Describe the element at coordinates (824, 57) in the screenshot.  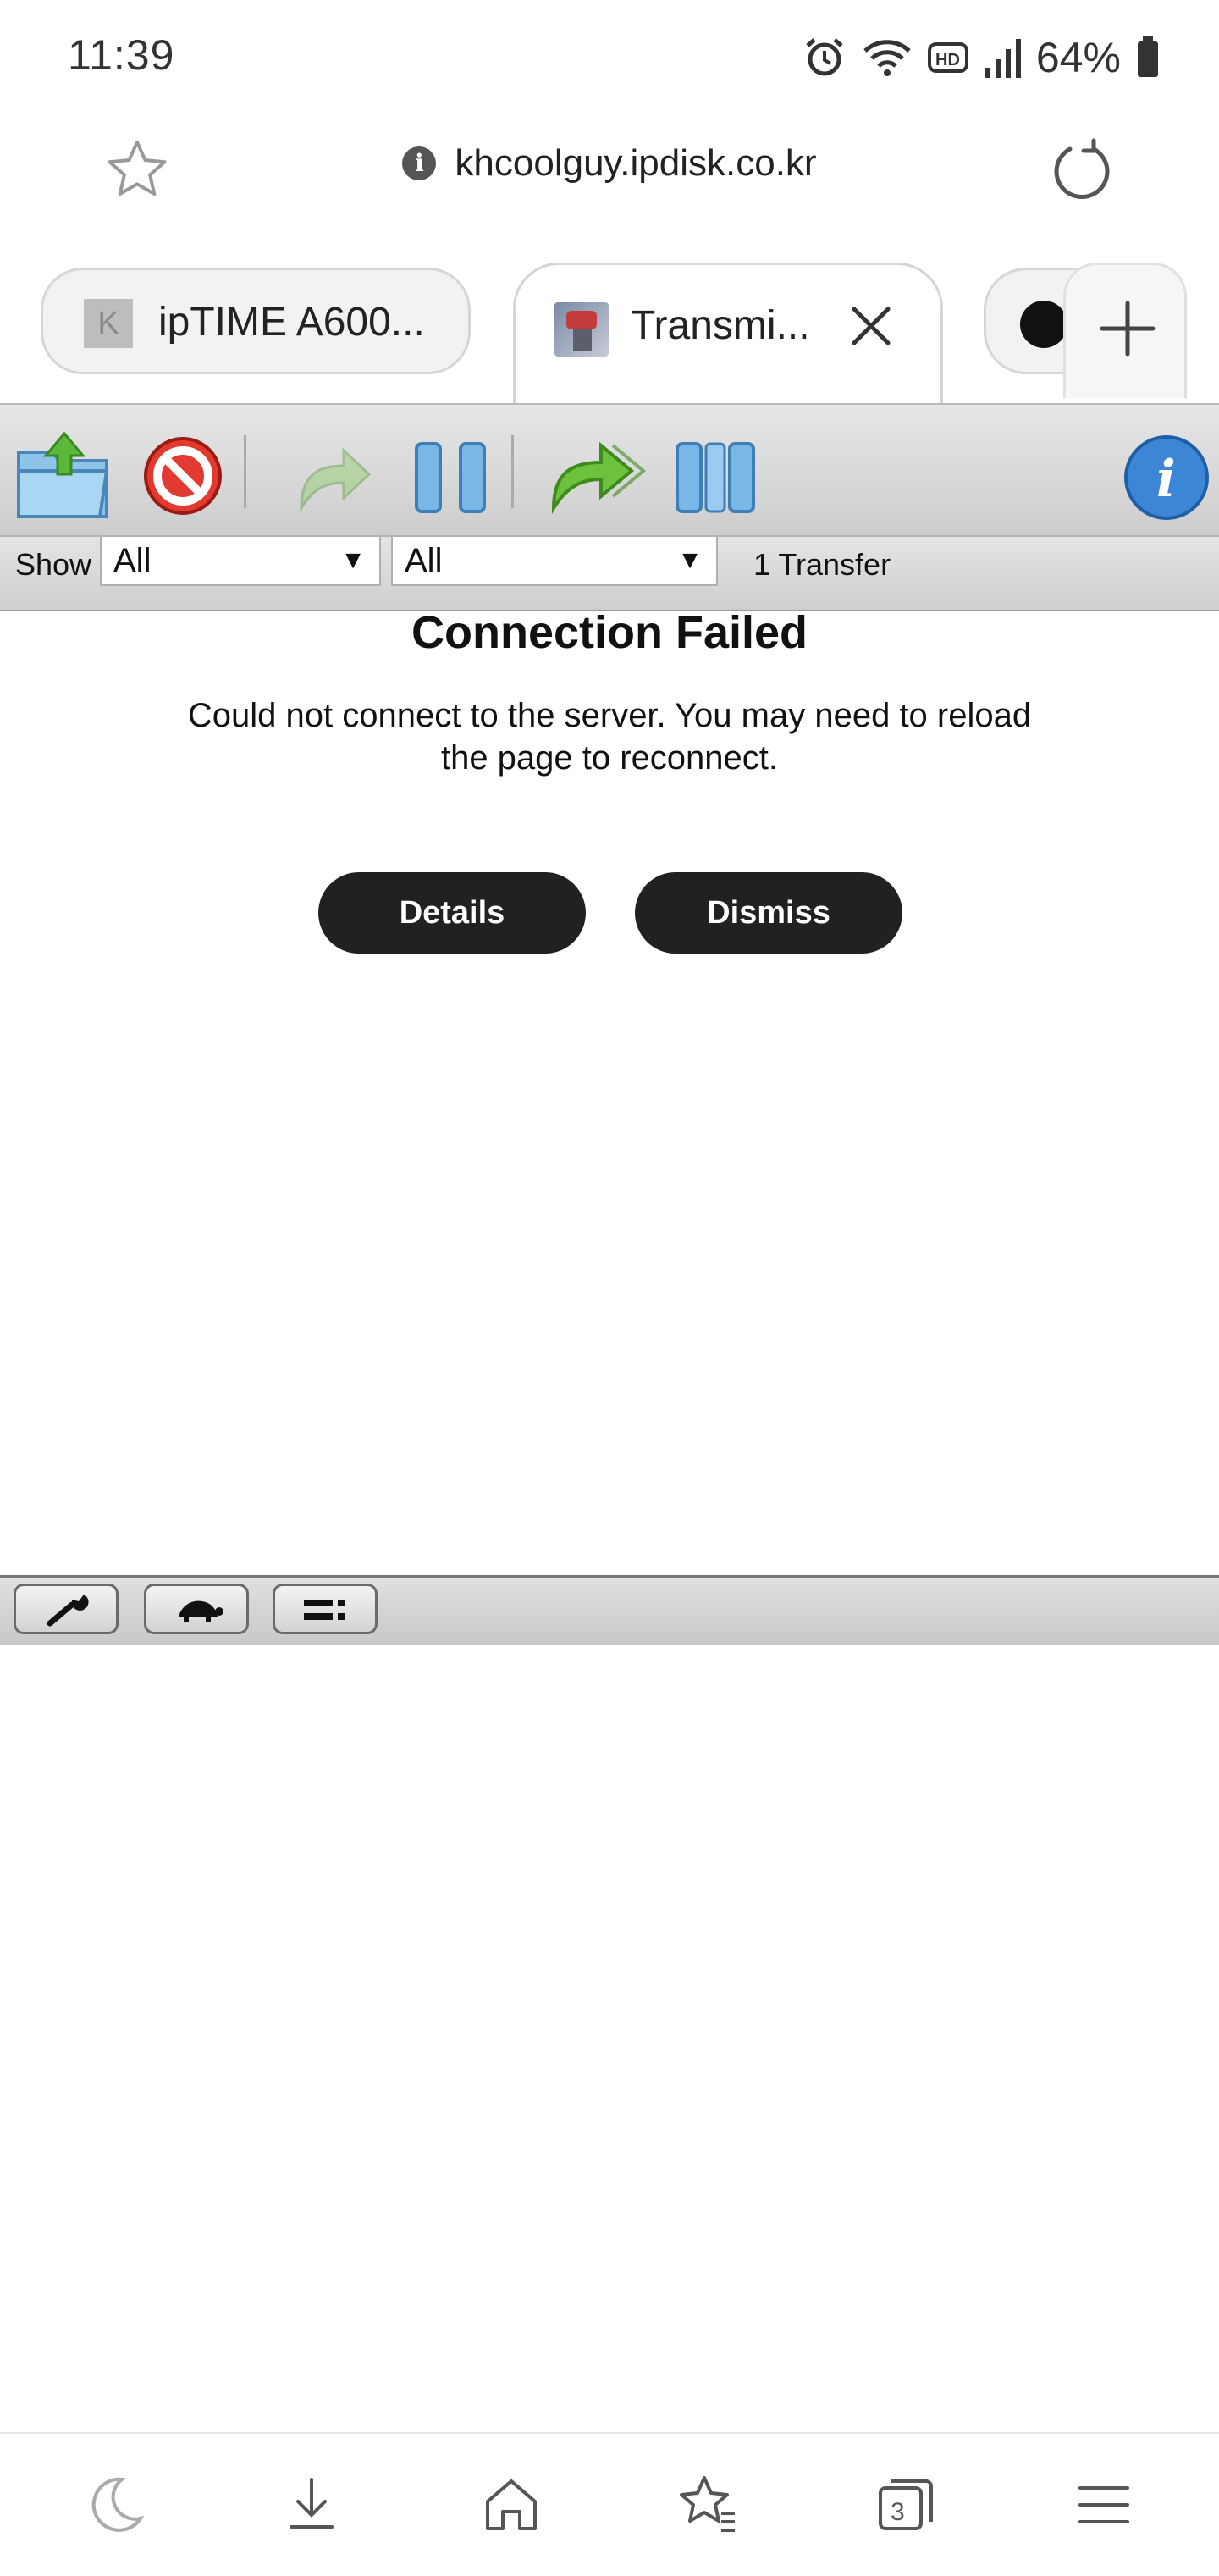
I see `alarm-icon` at that location.